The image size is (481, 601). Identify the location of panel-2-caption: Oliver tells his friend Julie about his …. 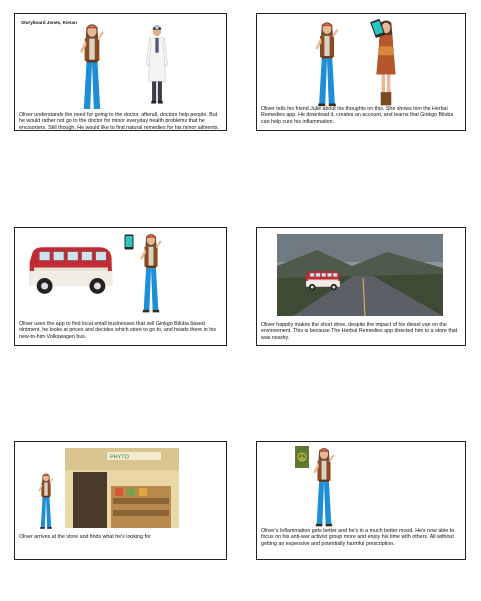
(357, 115).